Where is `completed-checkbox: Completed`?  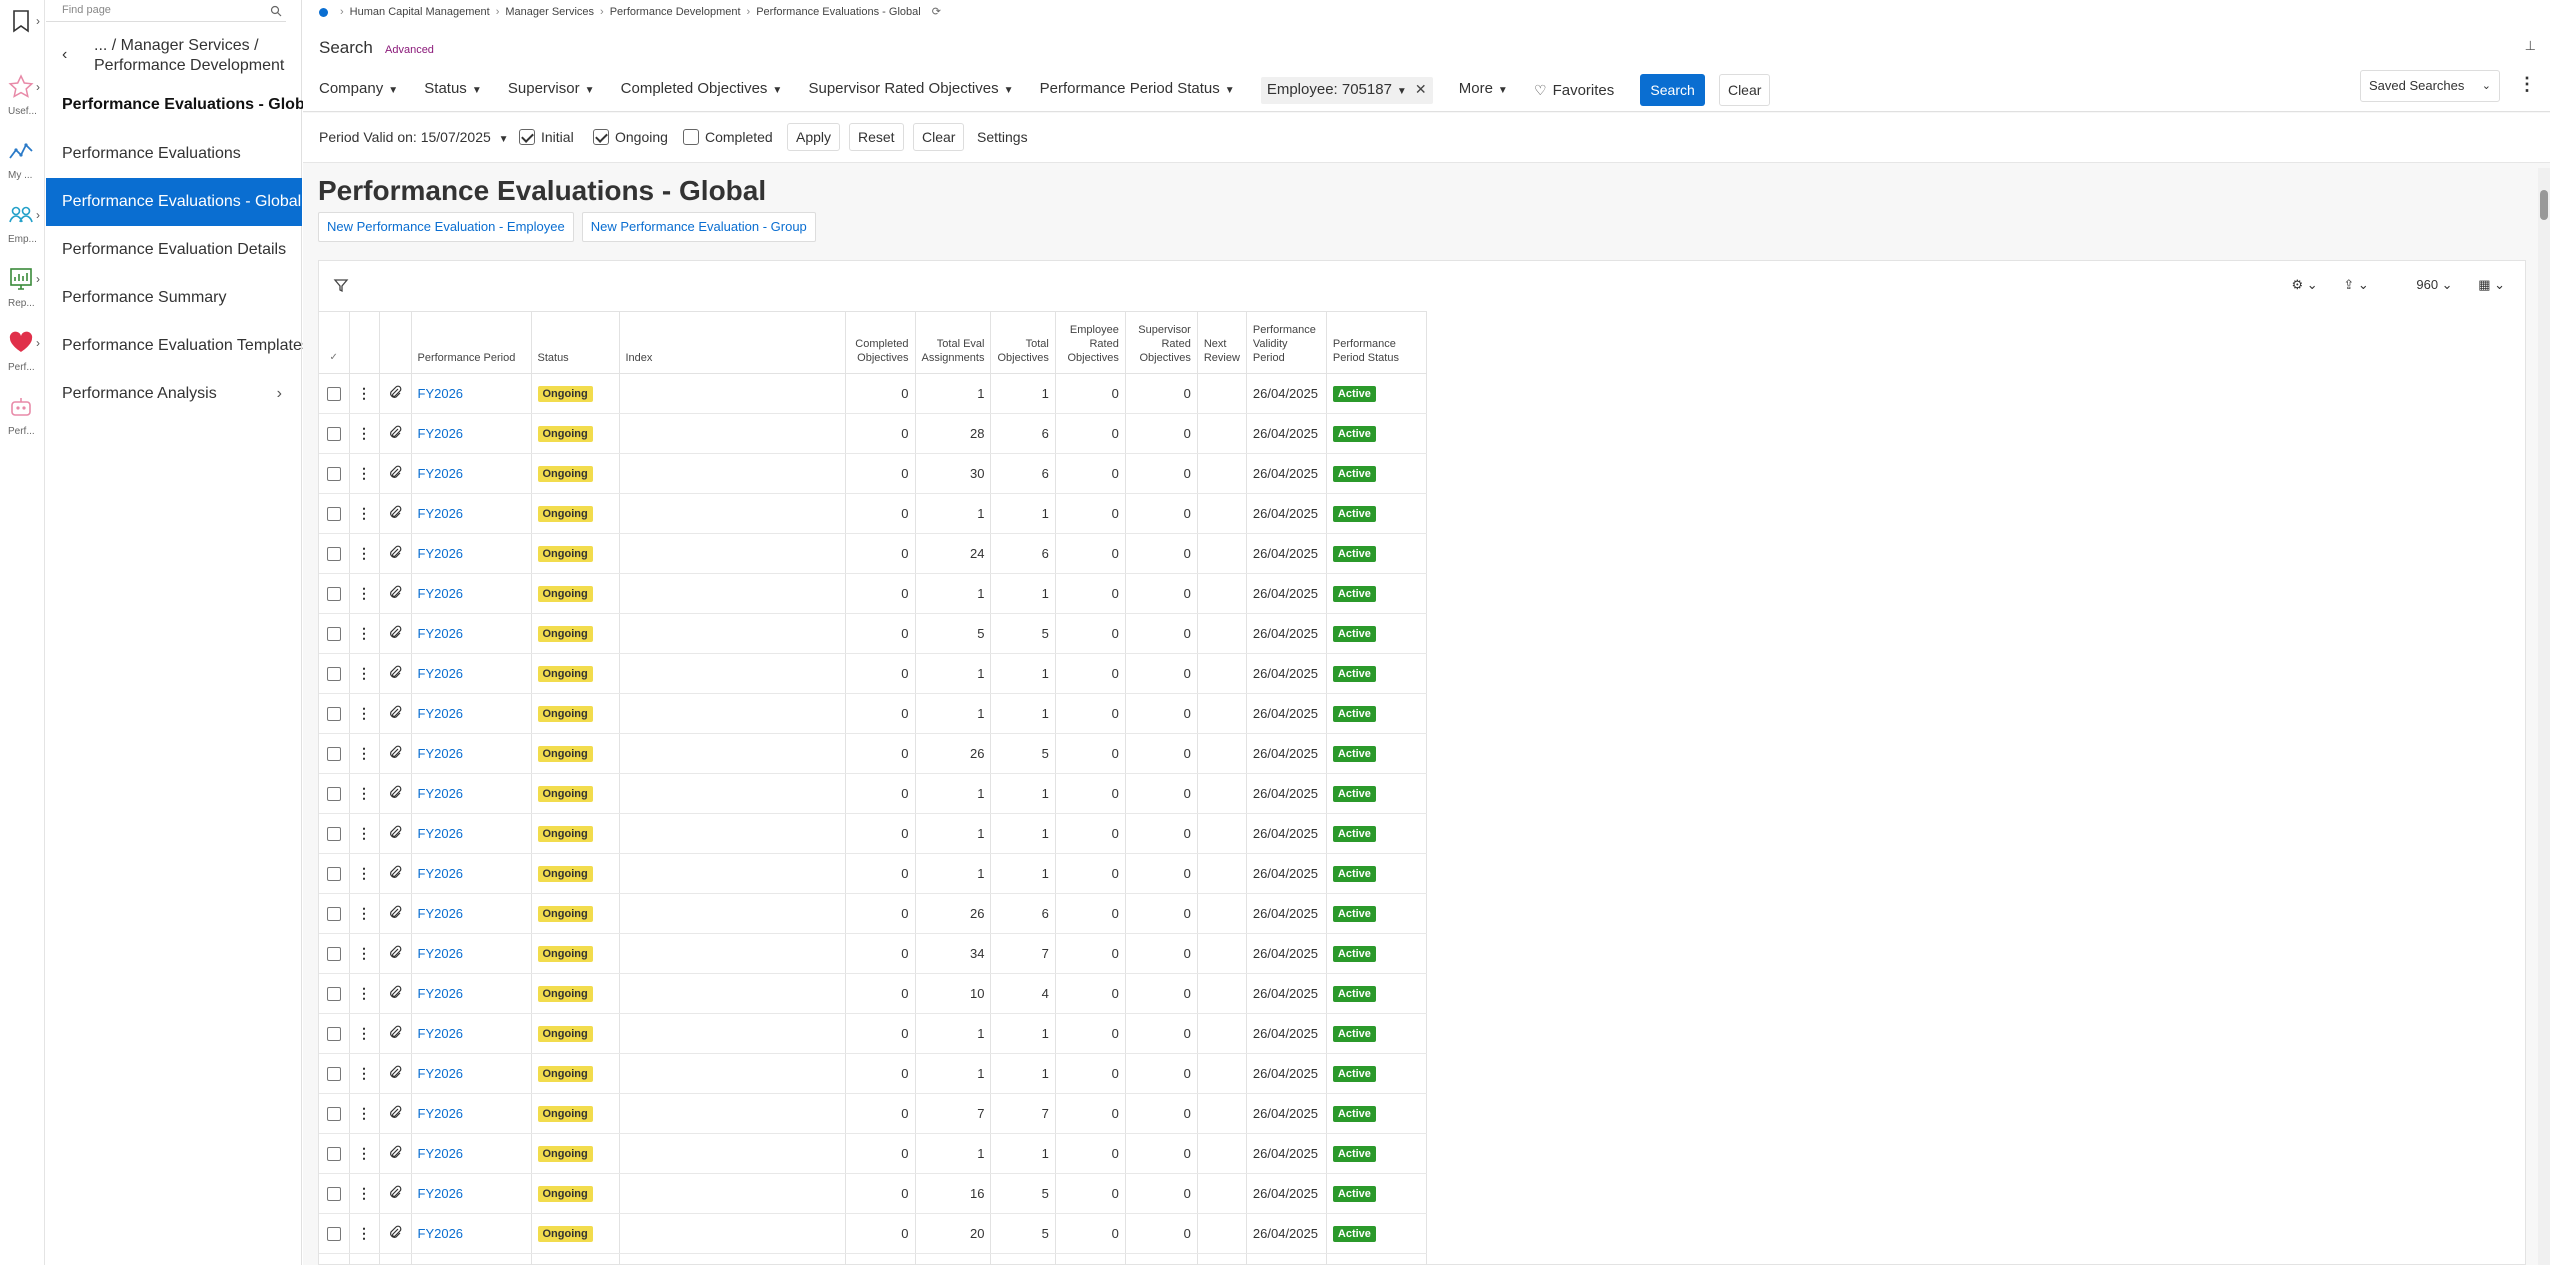 completed-checkbox: Completed is located at coordinates (728, 137).